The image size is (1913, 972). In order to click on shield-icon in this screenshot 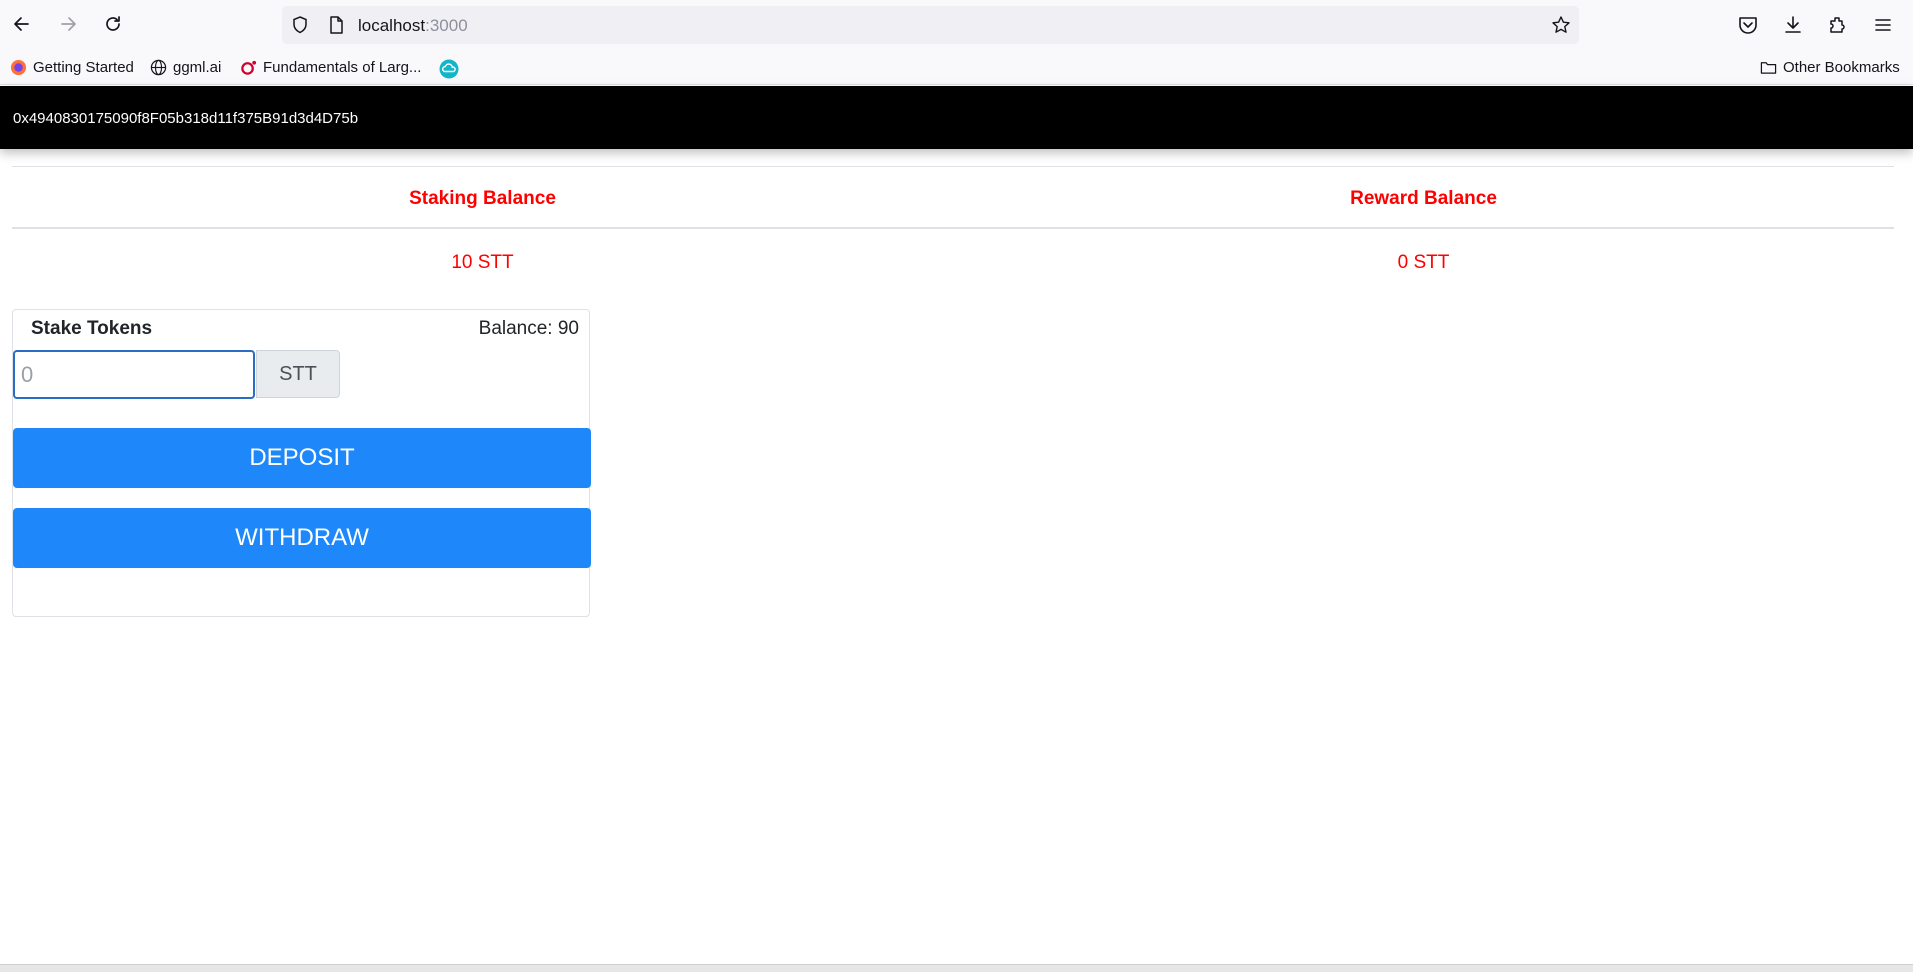, I will do `click(300, 25)`.